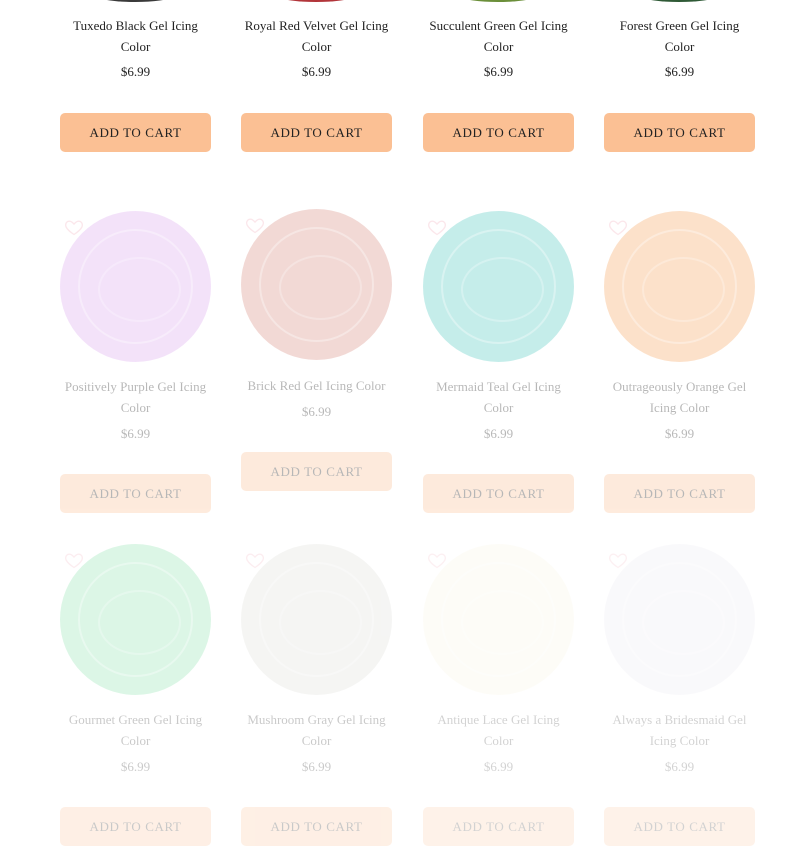  I want to click on product-name: Mermaid Teal Gel Icing Color, so click(498, 397).